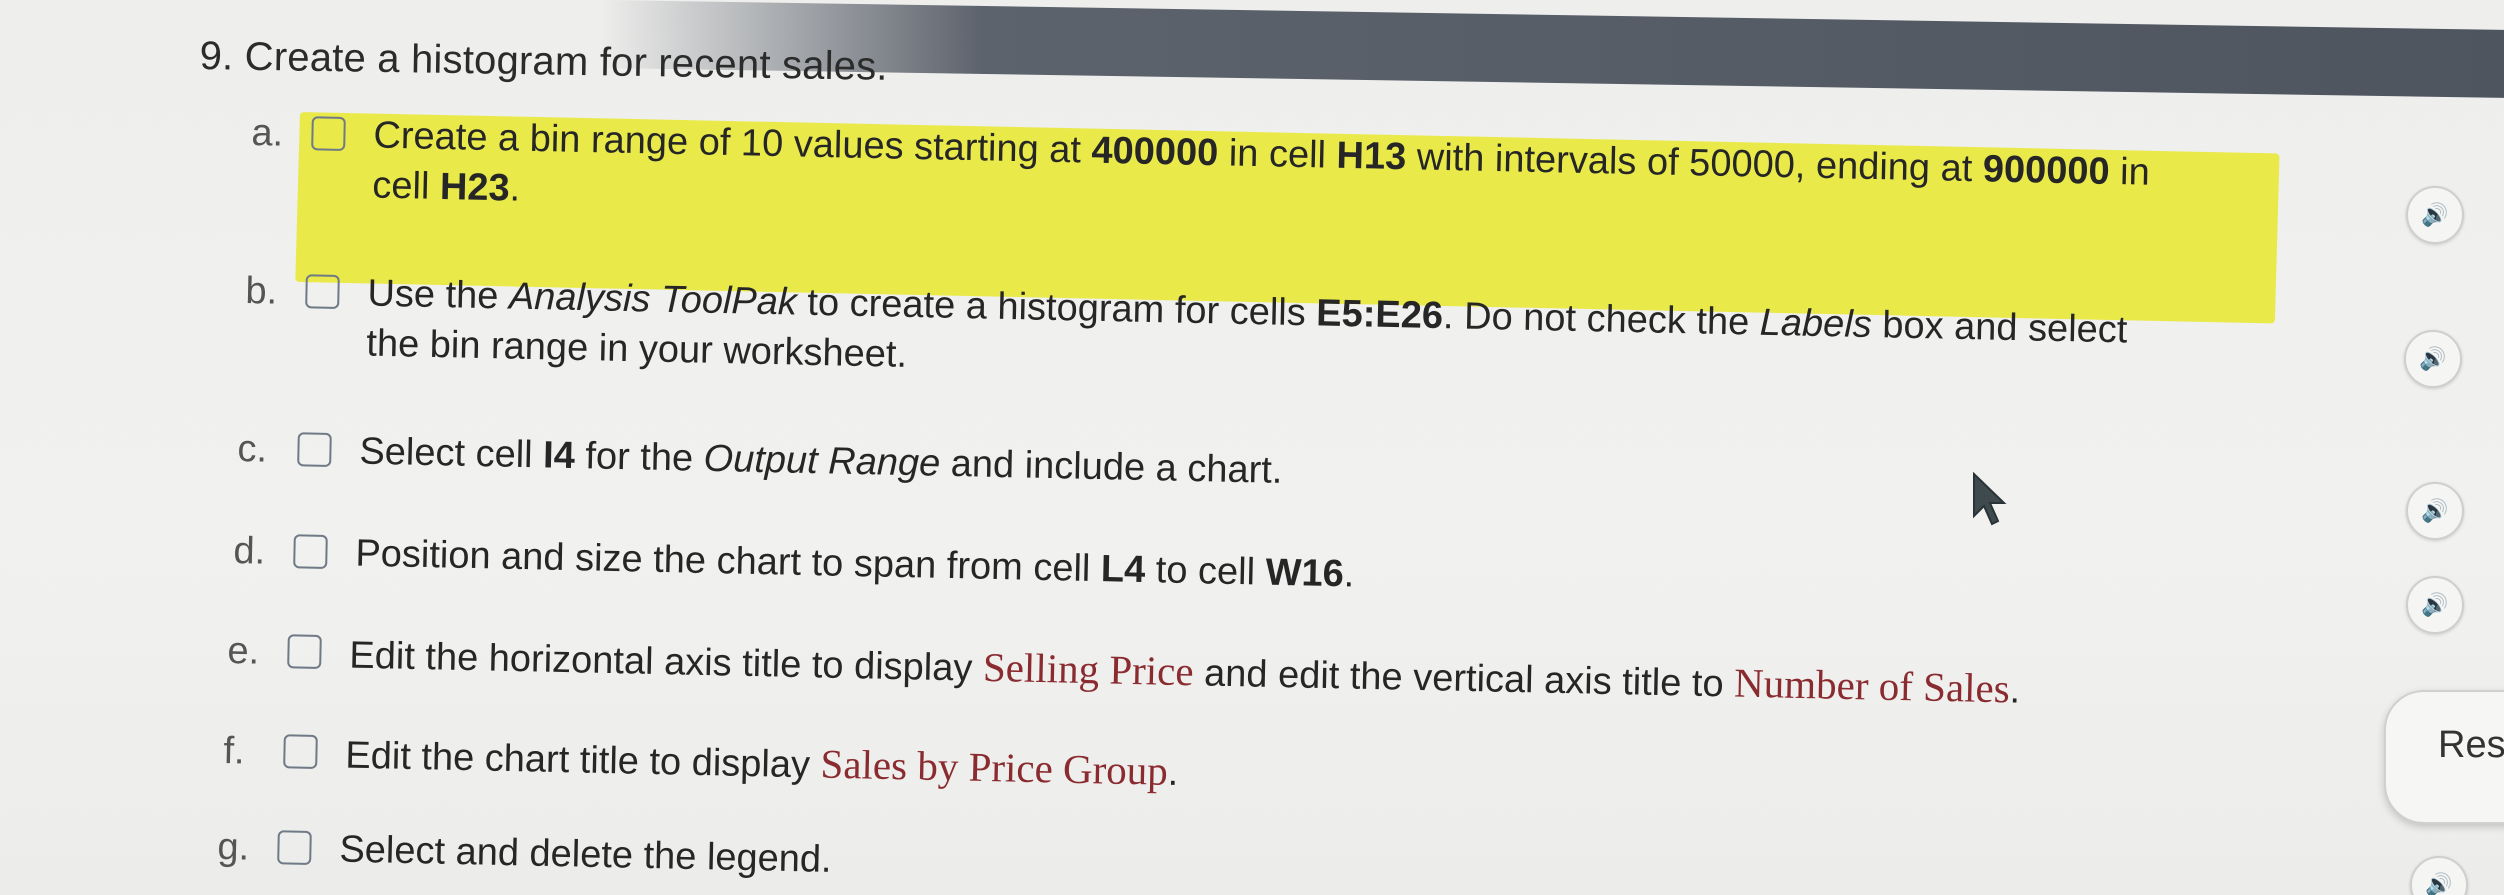 The height and width of the screenshot is (895, 2504). Describe the element at coordinates (1464, 679) in the screenshot. I see `step-text-segment: and edit the vertical axis title to` at that location.